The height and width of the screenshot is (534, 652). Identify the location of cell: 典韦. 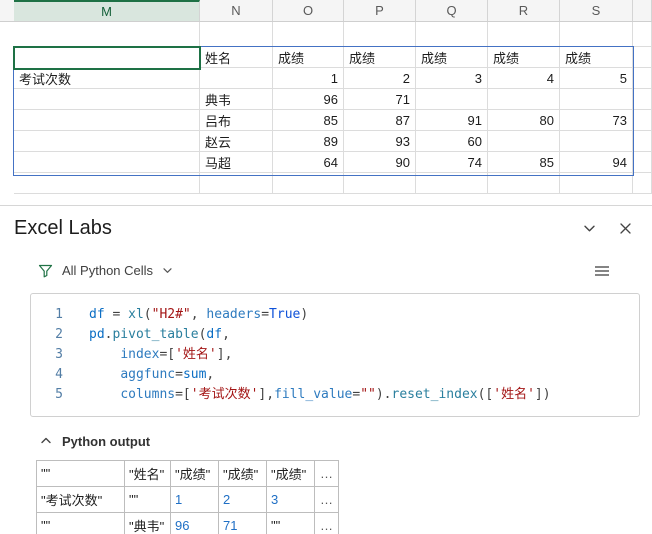
(236, 99).